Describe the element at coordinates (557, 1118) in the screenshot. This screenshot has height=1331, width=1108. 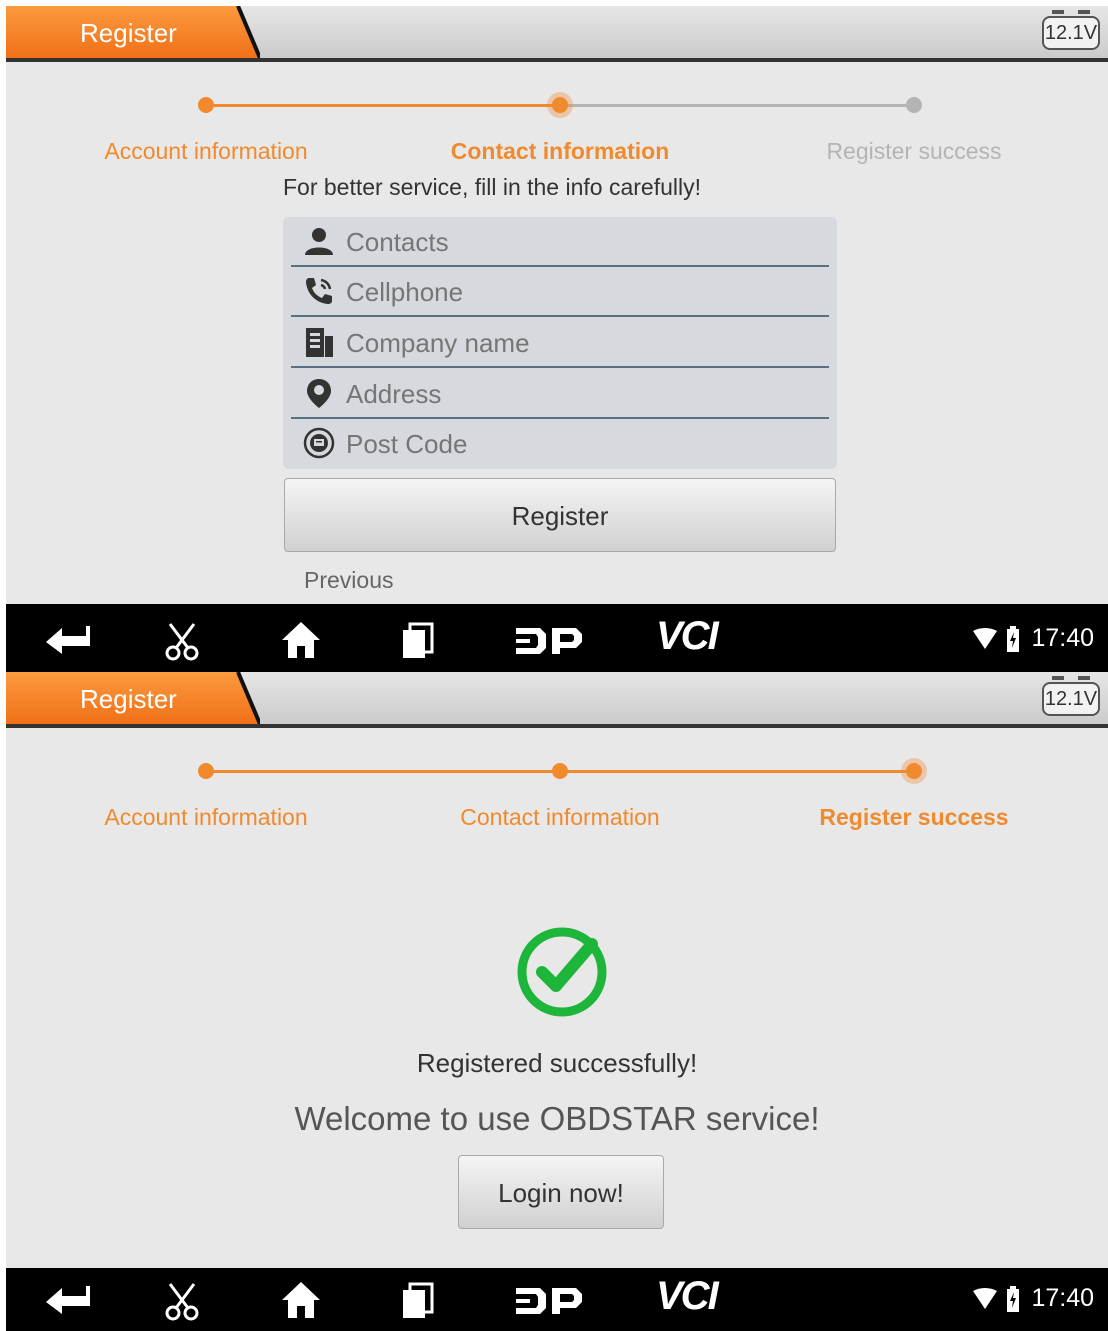
I see `welcome-message: Welcome to use OBDSTAR service!` at that location.